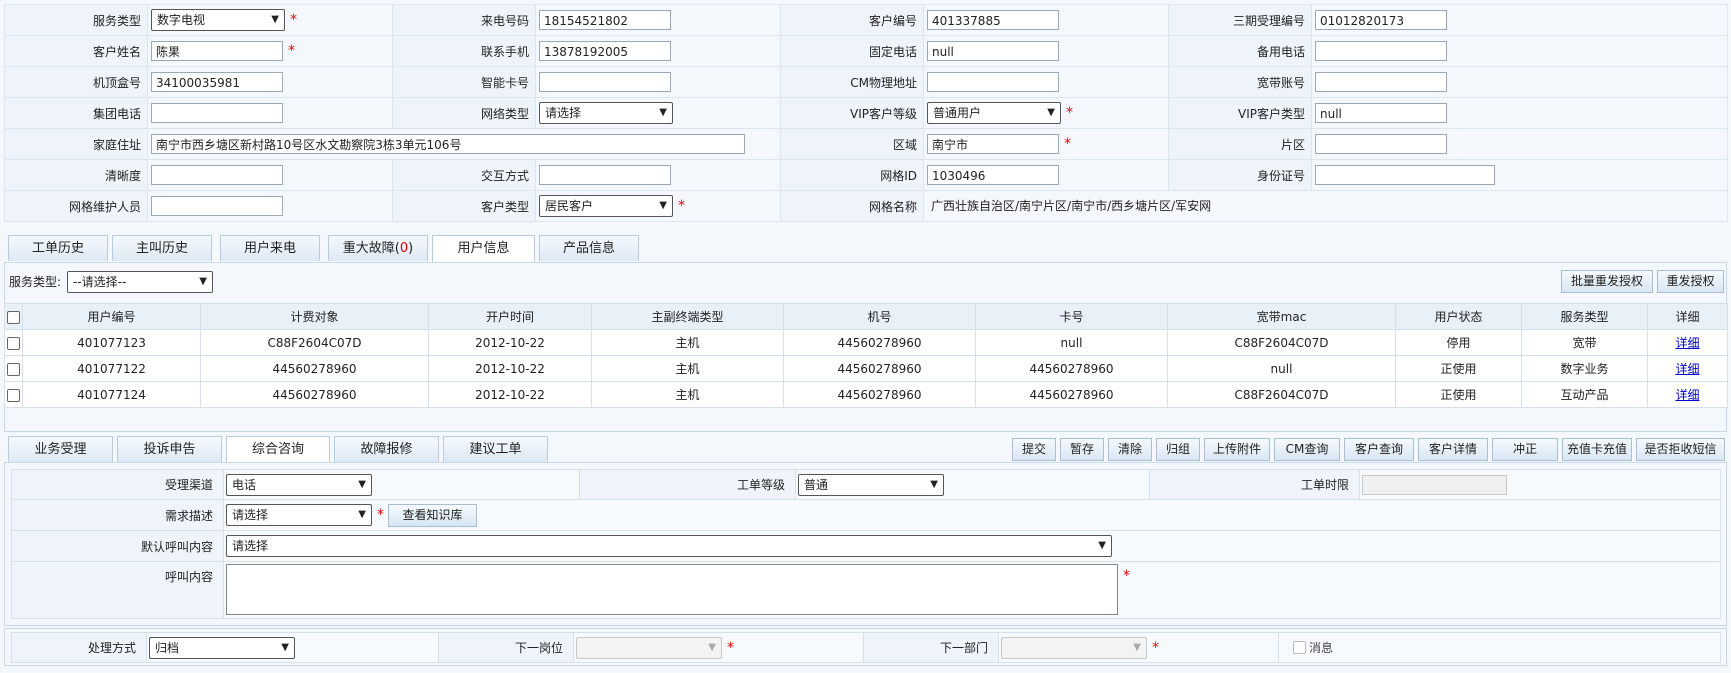 The height and width of the screenshot is (673, 1731). I want to click on message-checkbox, so click(1299, 647).